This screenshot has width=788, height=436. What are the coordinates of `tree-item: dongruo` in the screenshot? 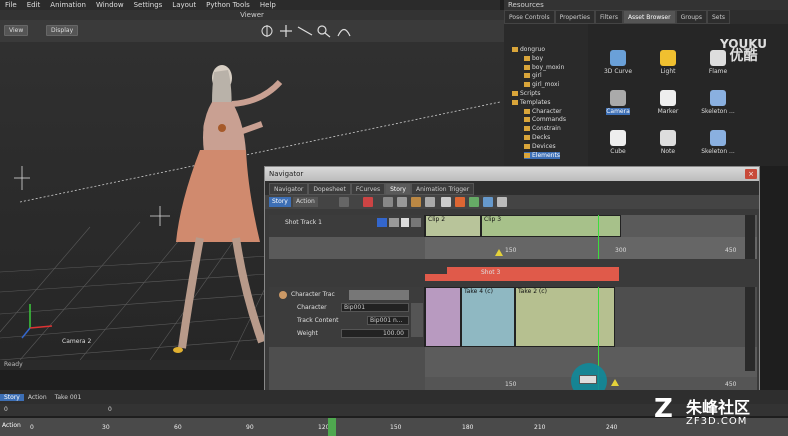 It's located at (528, 49).